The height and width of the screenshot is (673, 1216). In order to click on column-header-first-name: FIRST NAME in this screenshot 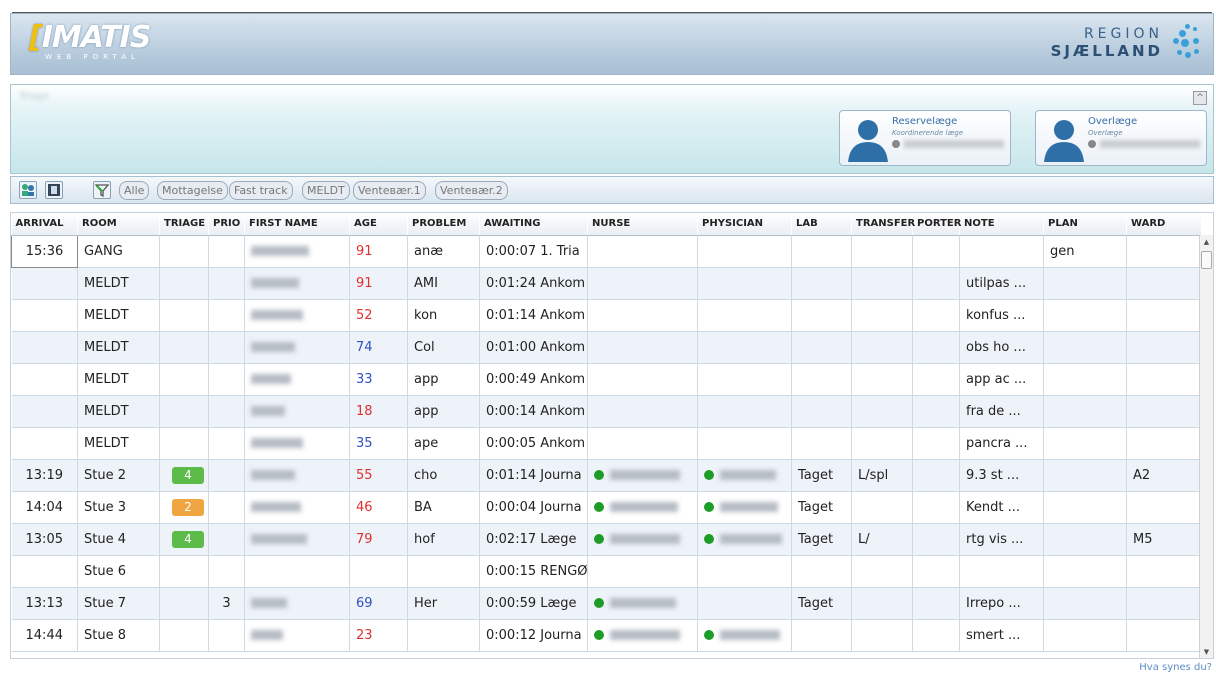, I will do `click(297, 224)`.